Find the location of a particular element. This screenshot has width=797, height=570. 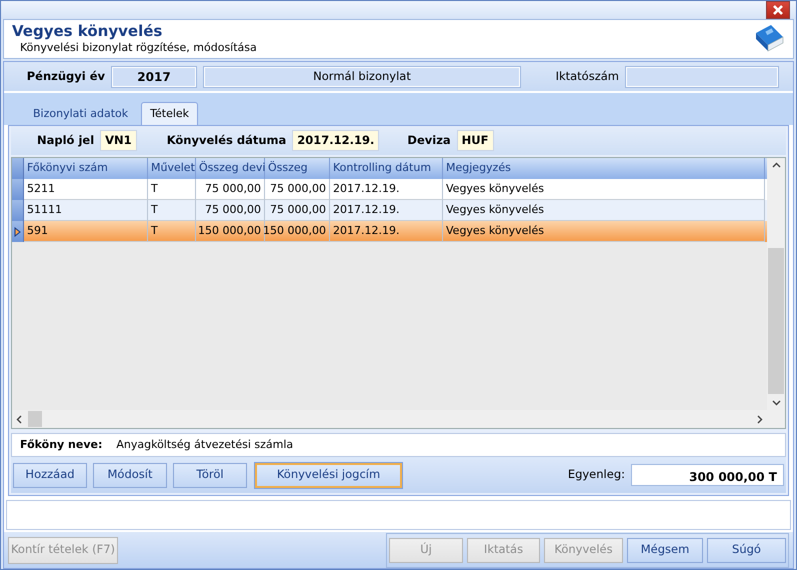

tab: Tételek is located at coordinates (169, 113).